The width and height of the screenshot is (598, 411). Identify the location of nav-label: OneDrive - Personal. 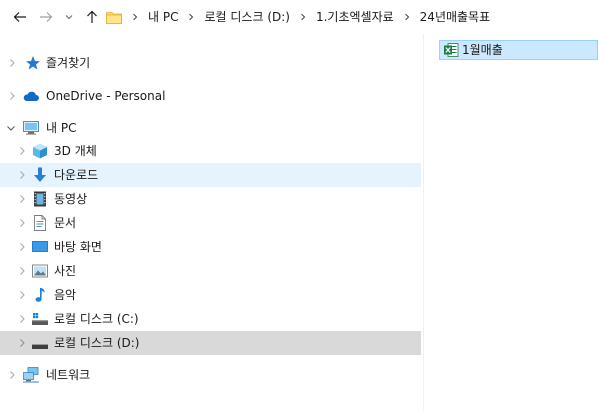
(106, 96).